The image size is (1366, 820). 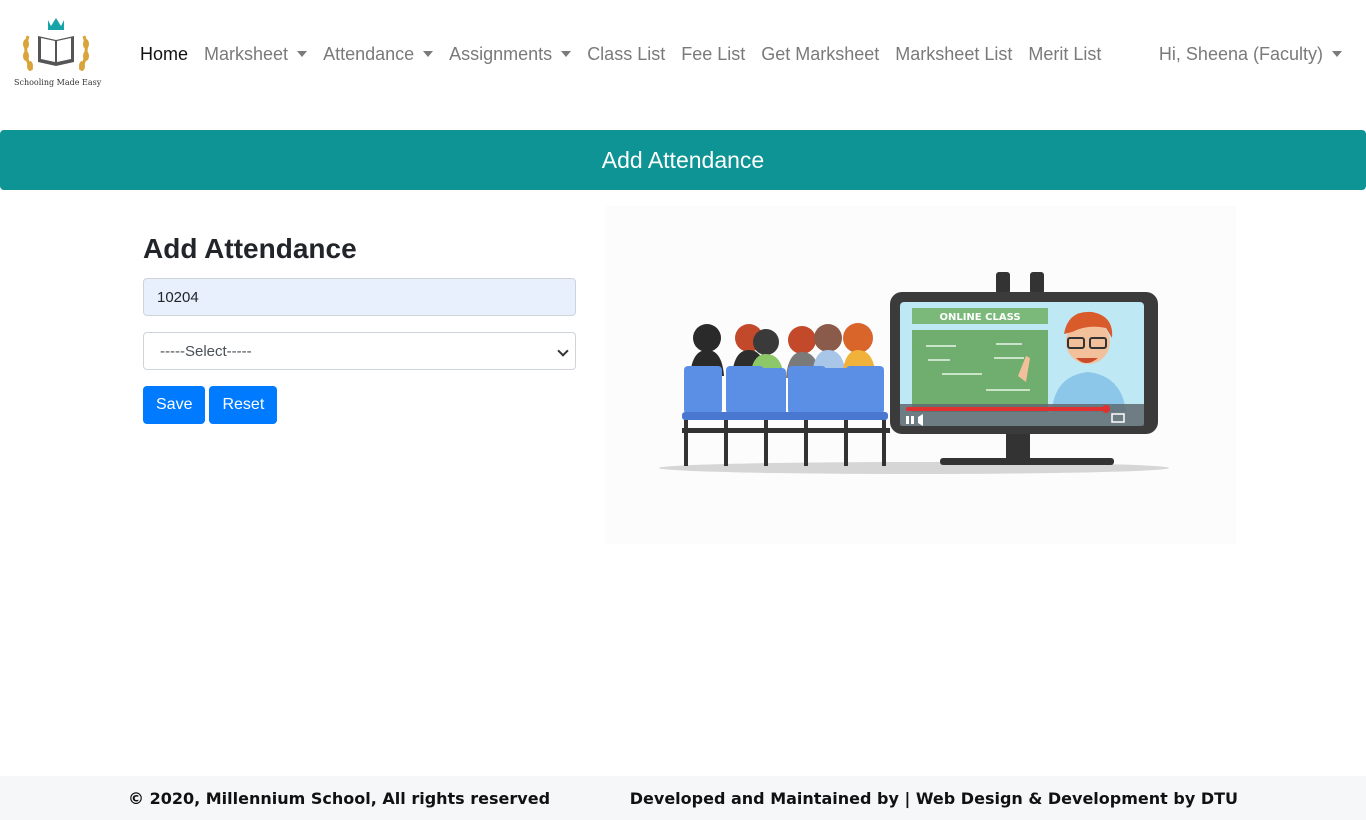 I want to click on nav-label: Marksheet, so click(x=246, y=53).